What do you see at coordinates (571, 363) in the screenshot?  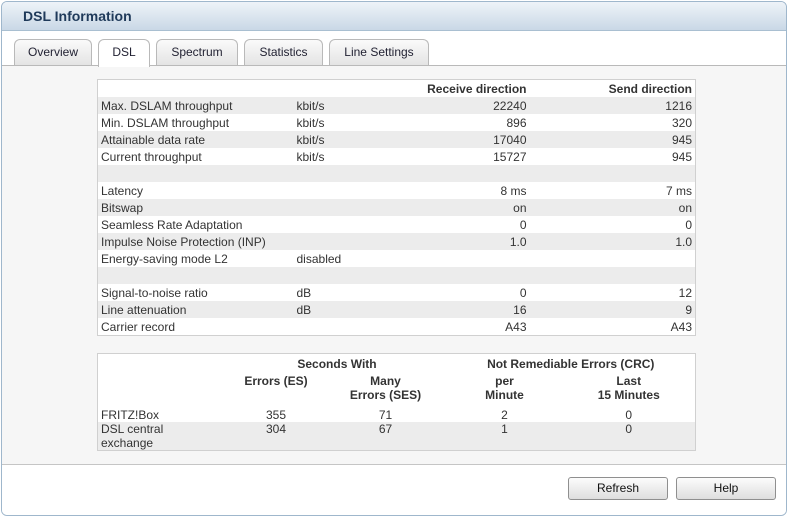 I see `crc-header: Not Remediable Errors (CRC)` at bounding box center [571, 363].